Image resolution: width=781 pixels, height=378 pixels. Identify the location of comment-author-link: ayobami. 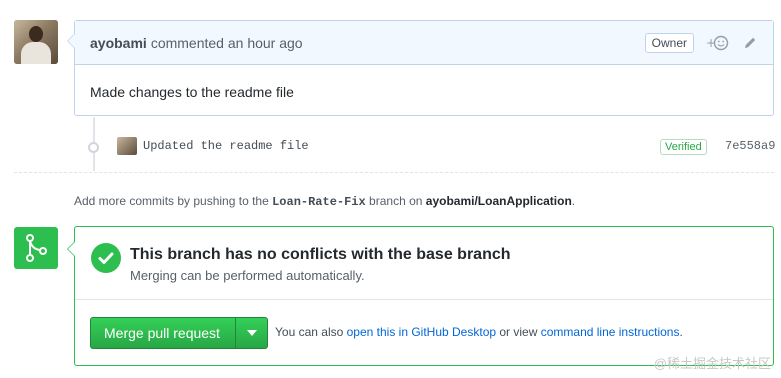
(118, 43).